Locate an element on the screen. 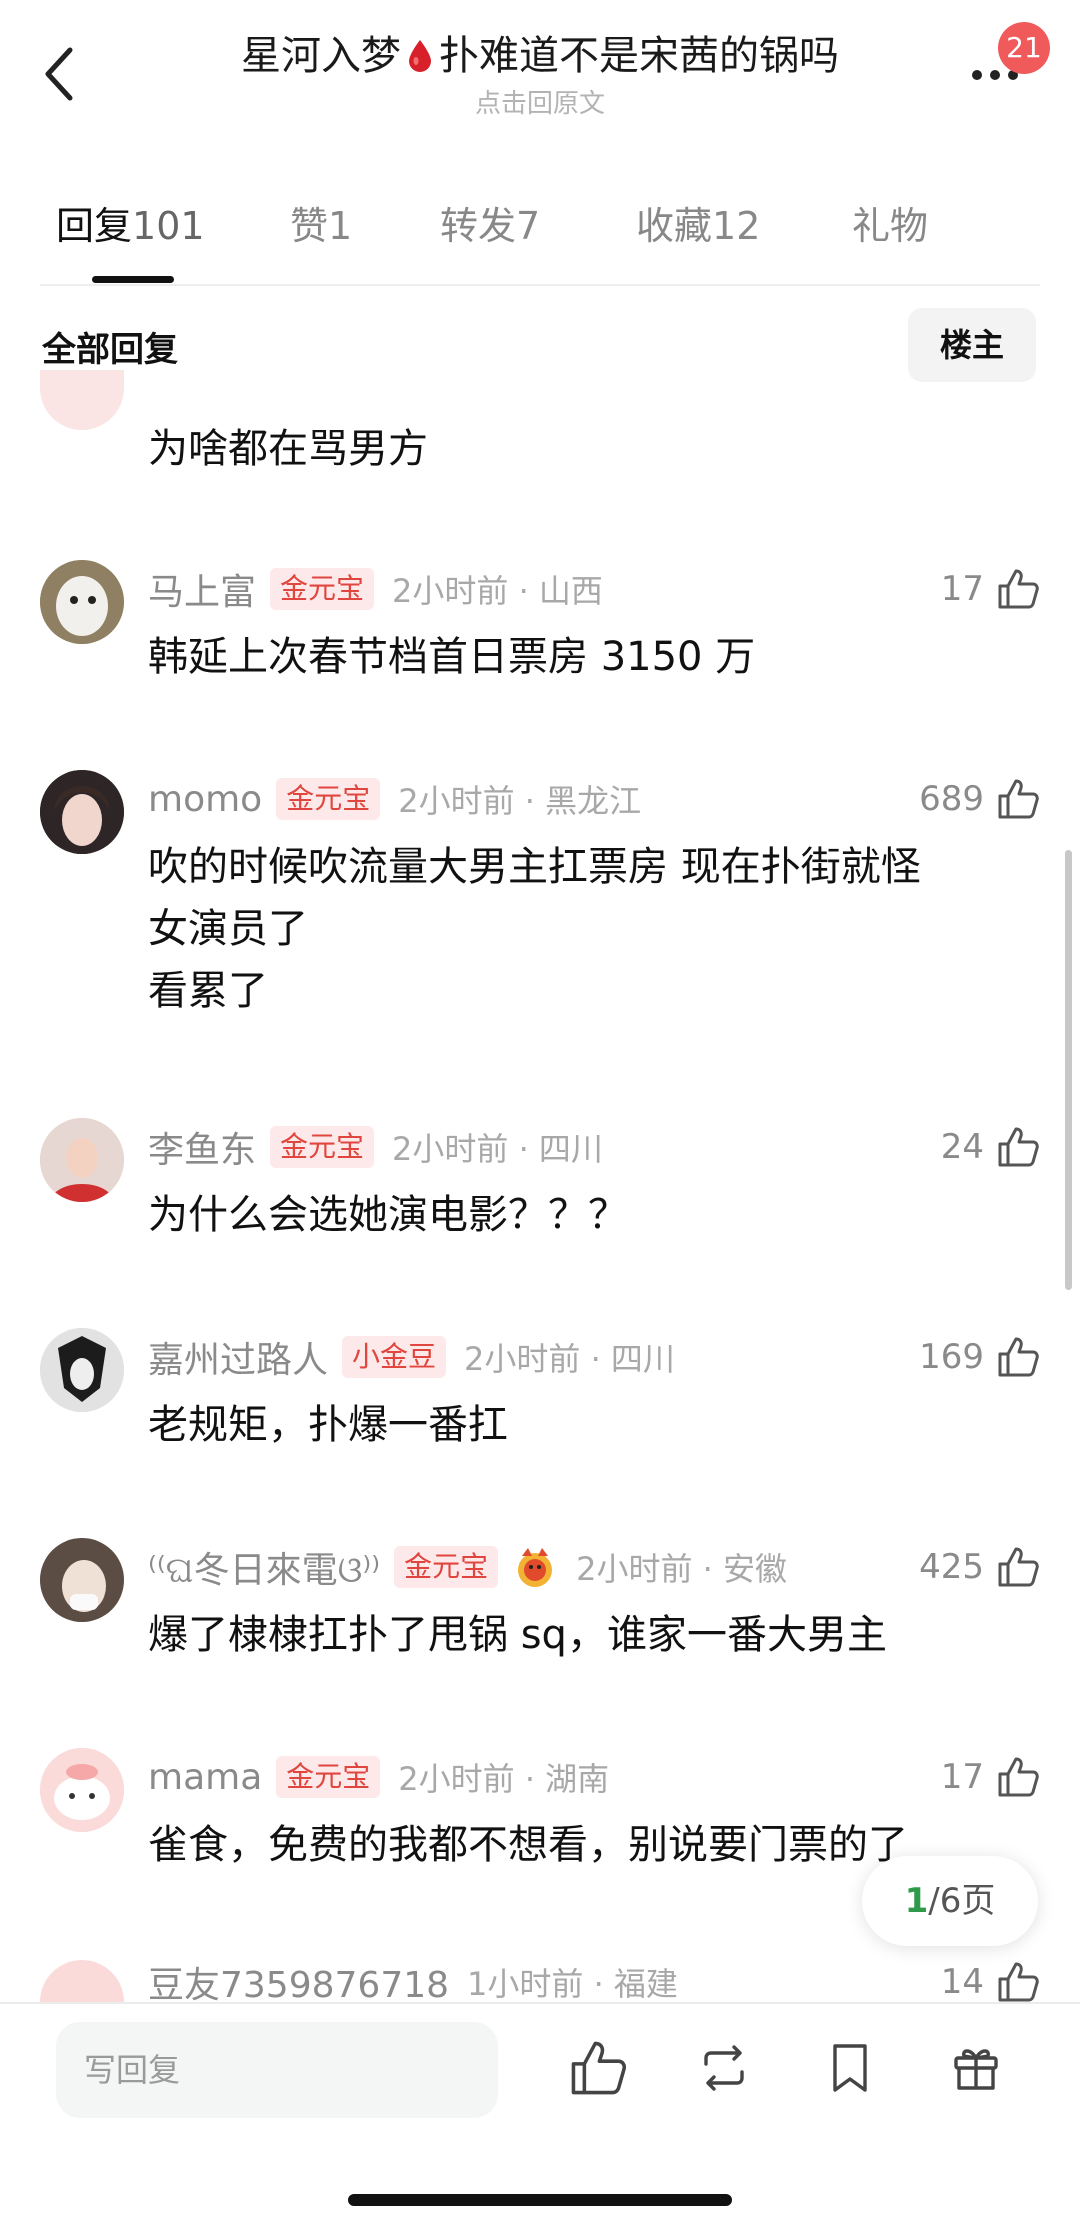  comment-meta: 马上富 金元宝 2小时前 · 山西 is located at coordinates (375, 589).